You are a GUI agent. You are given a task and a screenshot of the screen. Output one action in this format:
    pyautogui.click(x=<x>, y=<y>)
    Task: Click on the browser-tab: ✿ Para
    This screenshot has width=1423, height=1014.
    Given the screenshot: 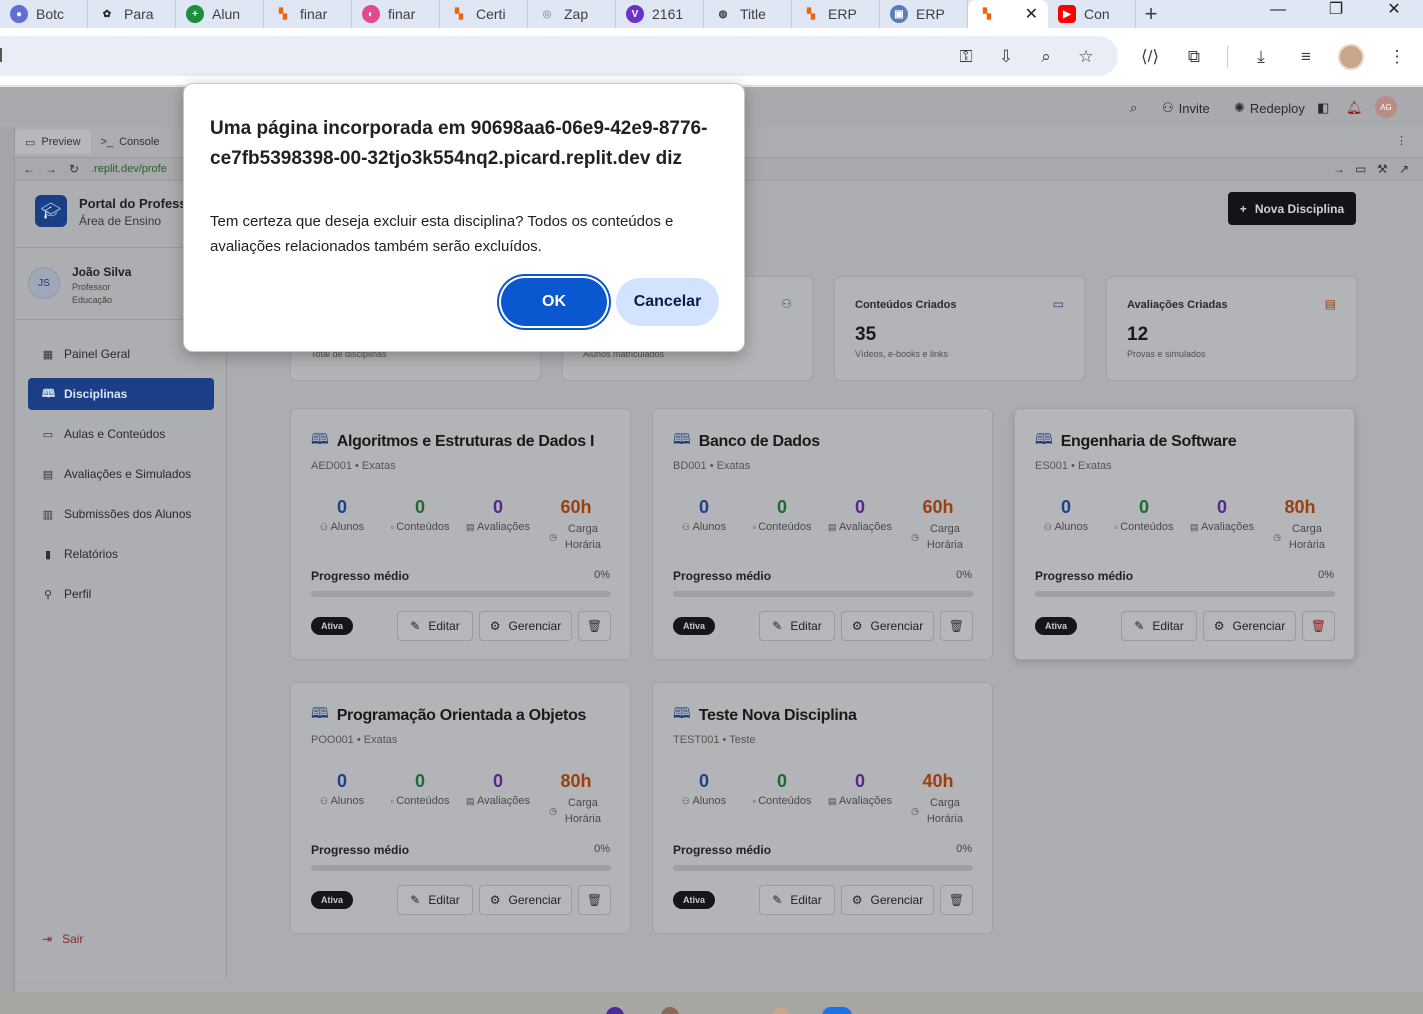 What is the action you would take?
    pyautogui.click(x=132, y=14)
    